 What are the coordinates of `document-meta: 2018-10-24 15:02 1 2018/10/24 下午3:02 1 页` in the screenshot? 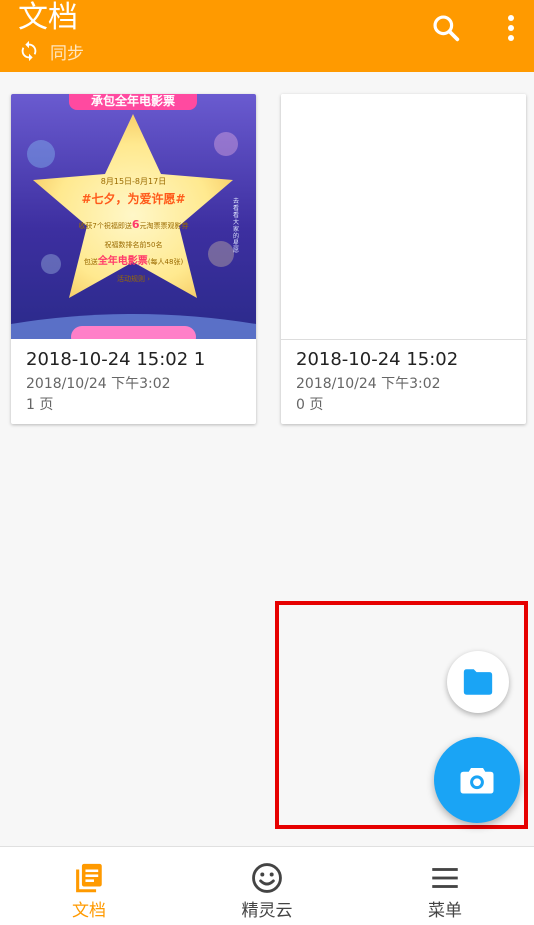 It's located at (136, 381).